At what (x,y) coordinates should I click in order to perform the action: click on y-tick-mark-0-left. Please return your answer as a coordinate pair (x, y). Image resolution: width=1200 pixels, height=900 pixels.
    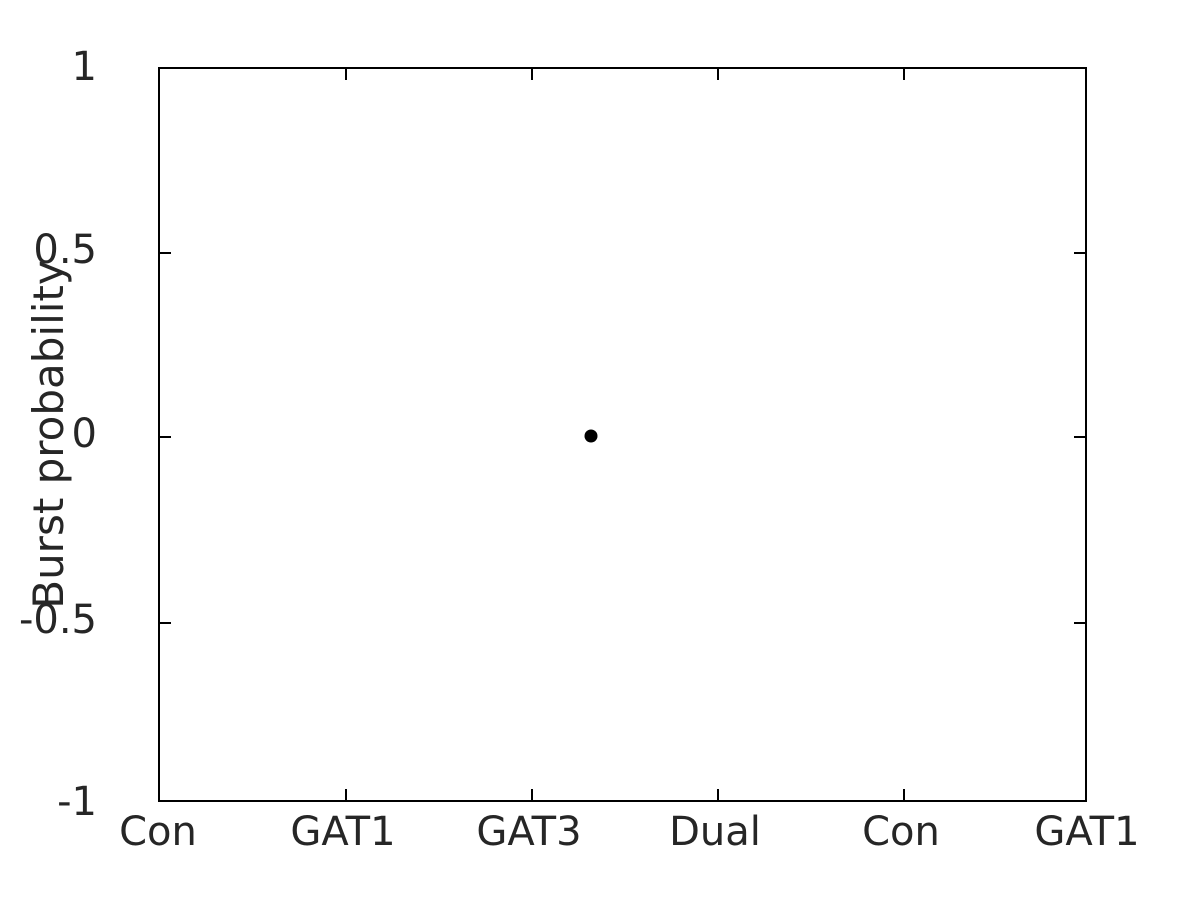
    Looking at the image, I should click on (165, 437).